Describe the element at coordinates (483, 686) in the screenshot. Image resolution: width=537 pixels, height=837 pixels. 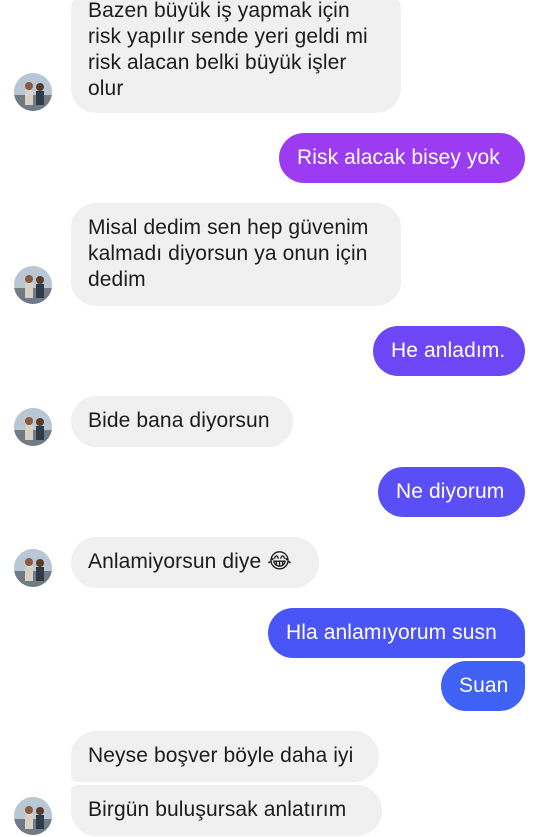
I see `outgoing-message: Suan` at that location.